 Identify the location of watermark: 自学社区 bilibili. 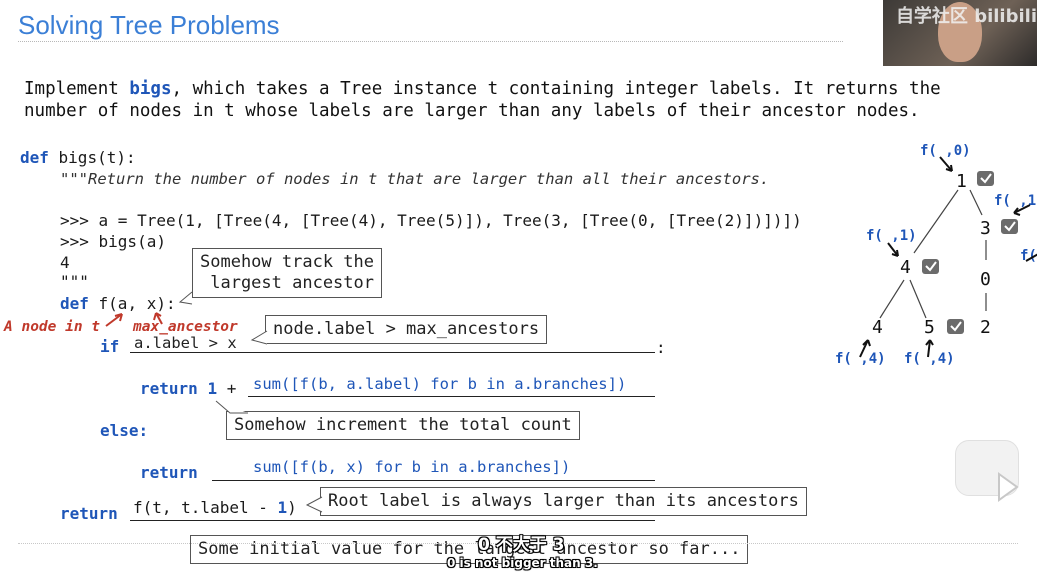
(966, 16).